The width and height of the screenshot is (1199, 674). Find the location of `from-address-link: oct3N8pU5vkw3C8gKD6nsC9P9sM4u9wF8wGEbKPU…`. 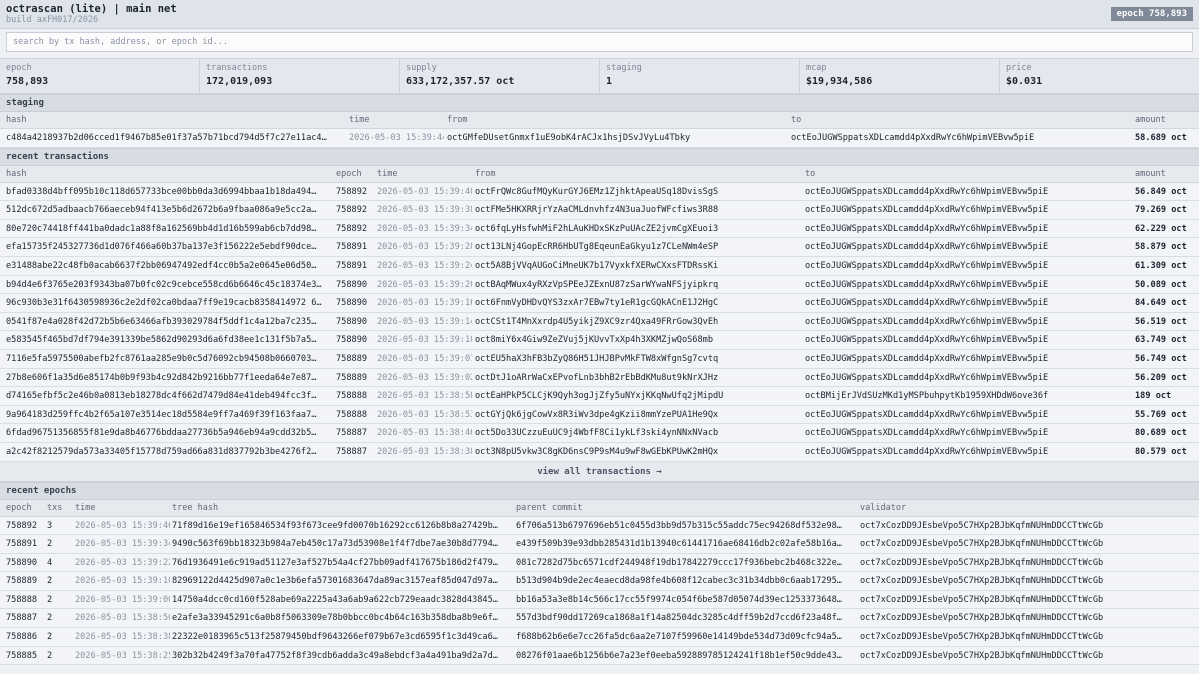

from-address-link: oct3N8pU5vkw3C8gKD6nsC9P9sM4u9wF8wGEbKPU… is located at coordinates (638, 452).